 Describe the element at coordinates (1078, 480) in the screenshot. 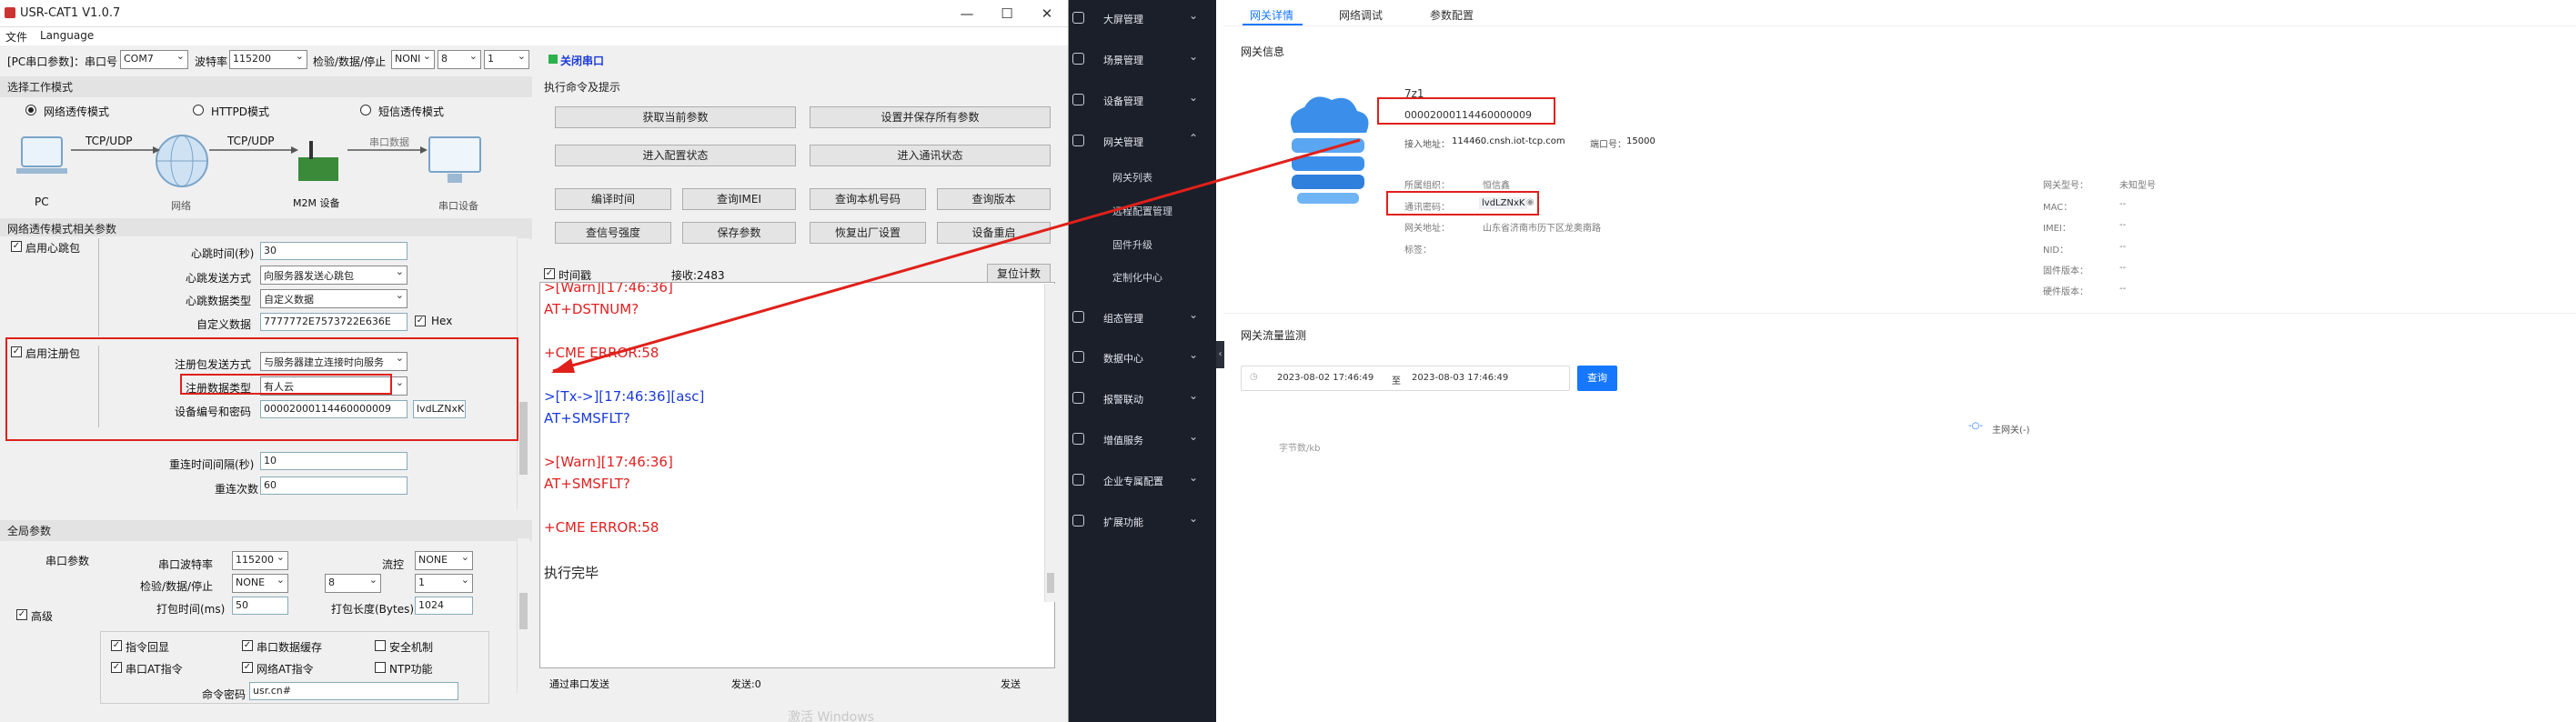

I see `enterprise-icon` at that location.